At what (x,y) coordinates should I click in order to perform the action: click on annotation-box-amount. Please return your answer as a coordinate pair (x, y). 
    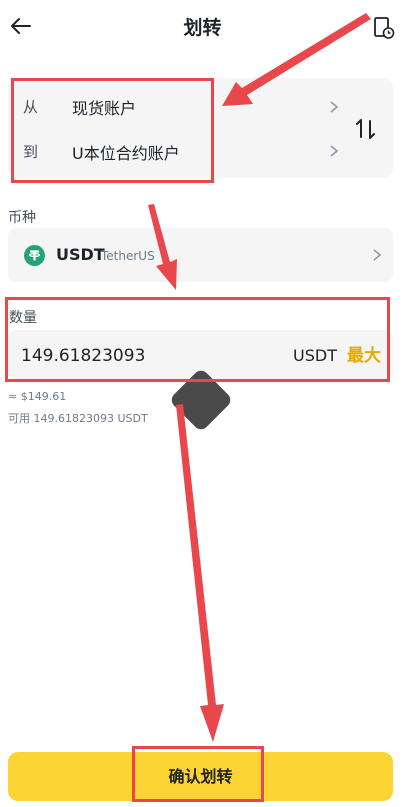
    Looking at the image, I should click on (197, 339).